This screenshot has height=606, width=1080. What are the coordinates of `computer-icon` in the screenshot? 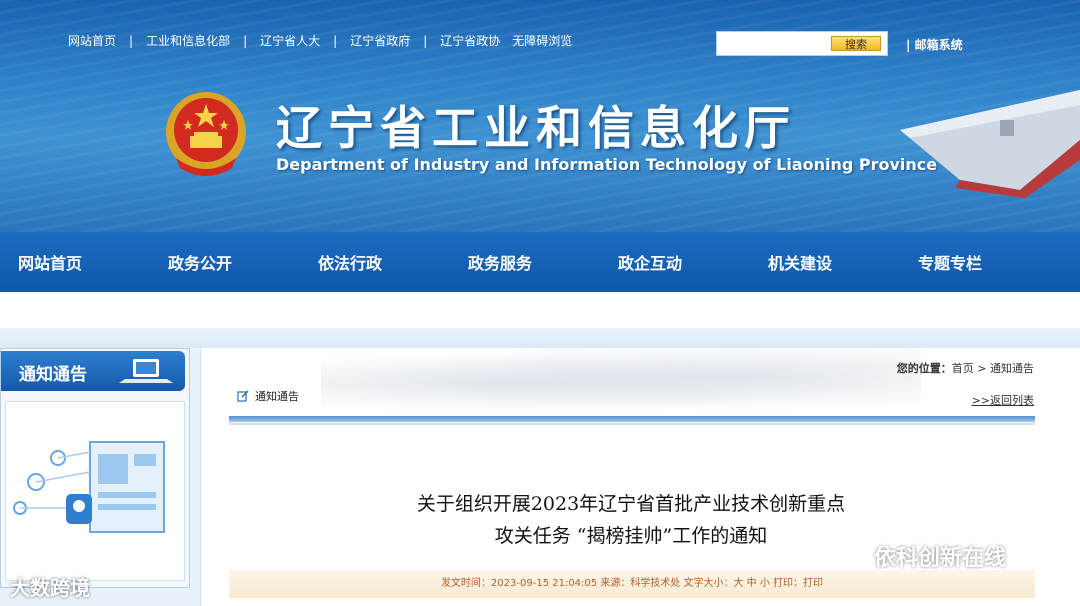 It's located at (146, 371).